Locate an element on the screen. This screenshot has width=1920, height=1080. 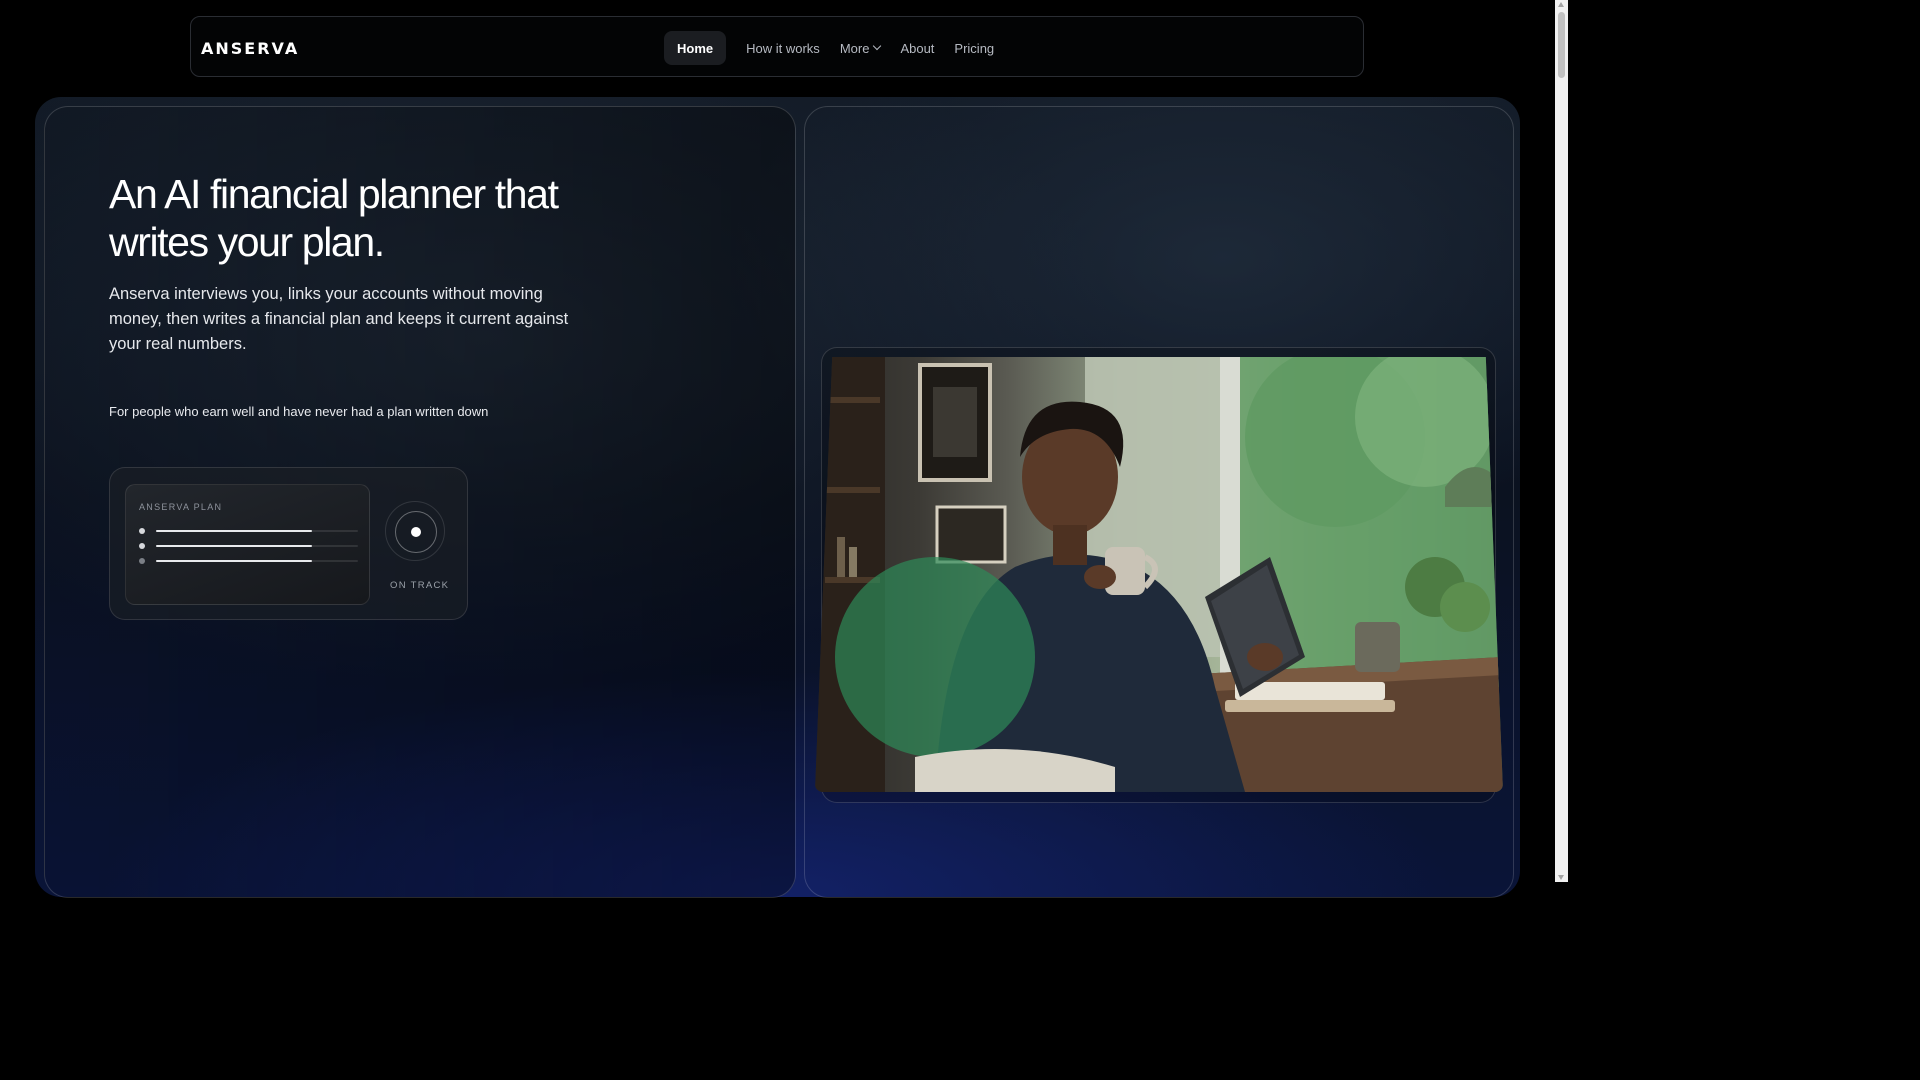
nav-item-how-it-works: How it works is located at coordinates (783, 48).